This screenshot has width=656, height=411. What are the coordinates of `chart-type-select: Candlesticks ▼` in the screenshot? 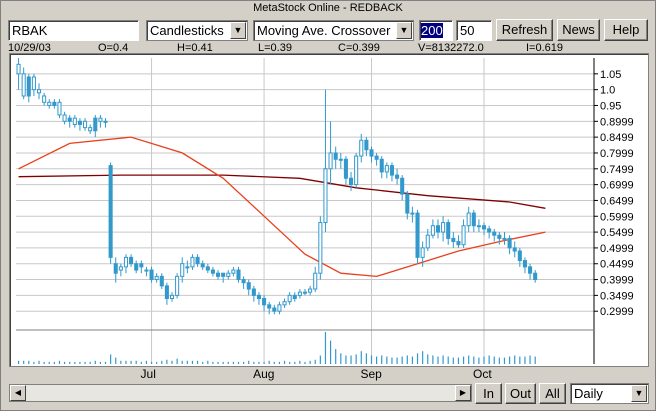 It's located at (197, 30).